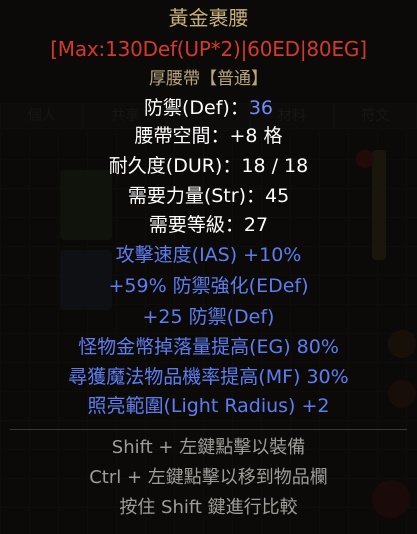  Describe the element at coordinates (208, 347) in the screenshot. I see `magic-prop-gold: 怪物金幣掉落量提高(EG) 80%` at that location.